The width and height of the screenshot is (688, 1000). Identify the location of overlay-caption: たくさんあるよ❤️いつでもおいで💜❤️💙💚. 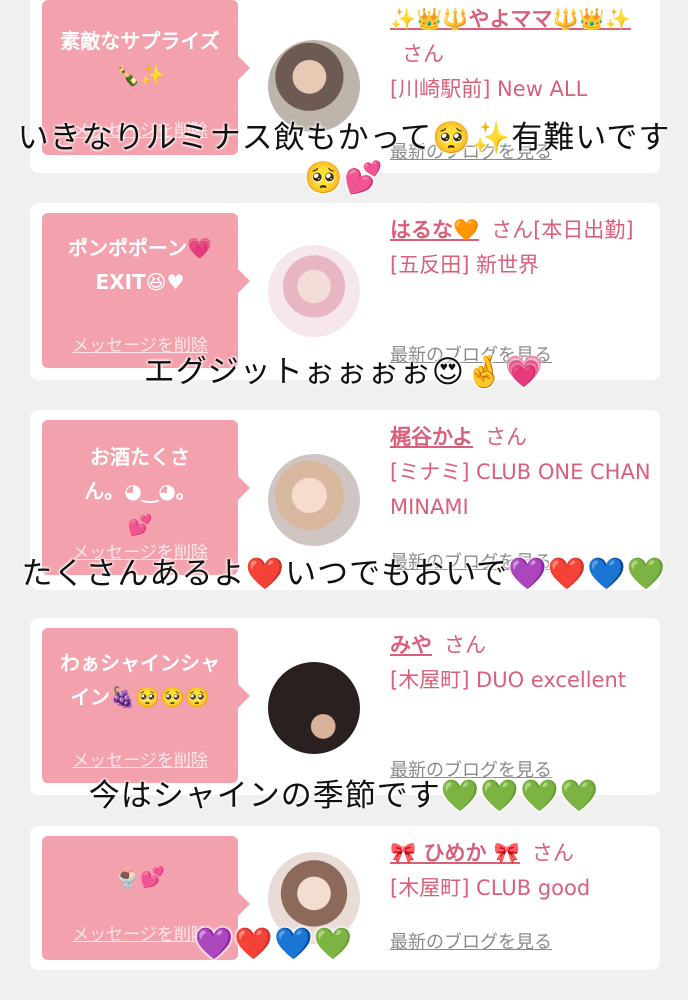
(344, 574).